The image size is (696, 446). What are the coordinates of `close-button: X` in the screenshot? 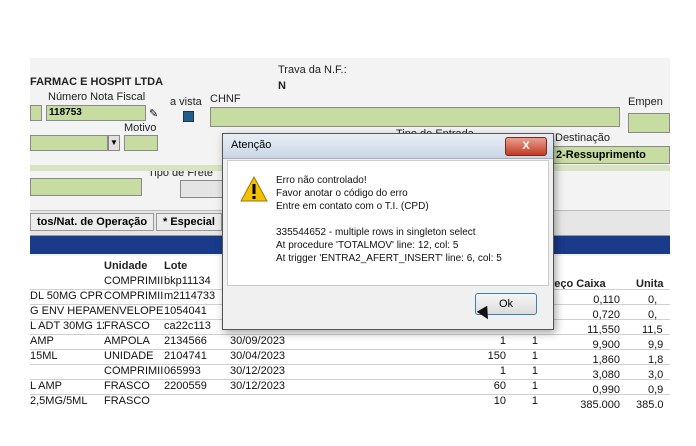 It's located at (526, 146).